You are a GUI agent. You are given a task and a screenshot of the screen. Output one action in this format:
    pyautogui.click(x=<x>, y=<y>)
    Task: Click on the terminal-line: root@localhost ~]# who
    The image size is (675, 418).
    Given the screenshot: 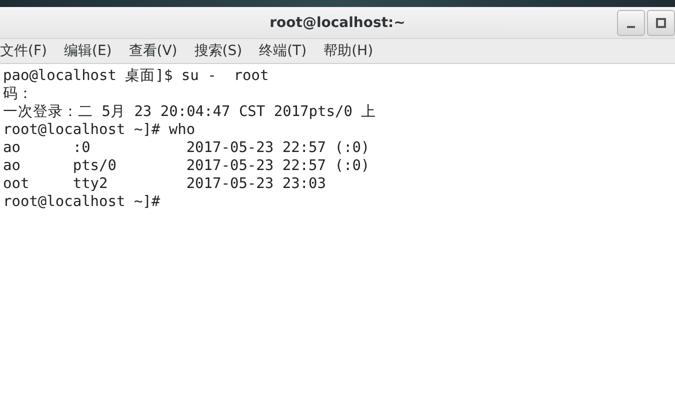 What is the action you would take?
    pyautogui.click(x=99, y=130)
    